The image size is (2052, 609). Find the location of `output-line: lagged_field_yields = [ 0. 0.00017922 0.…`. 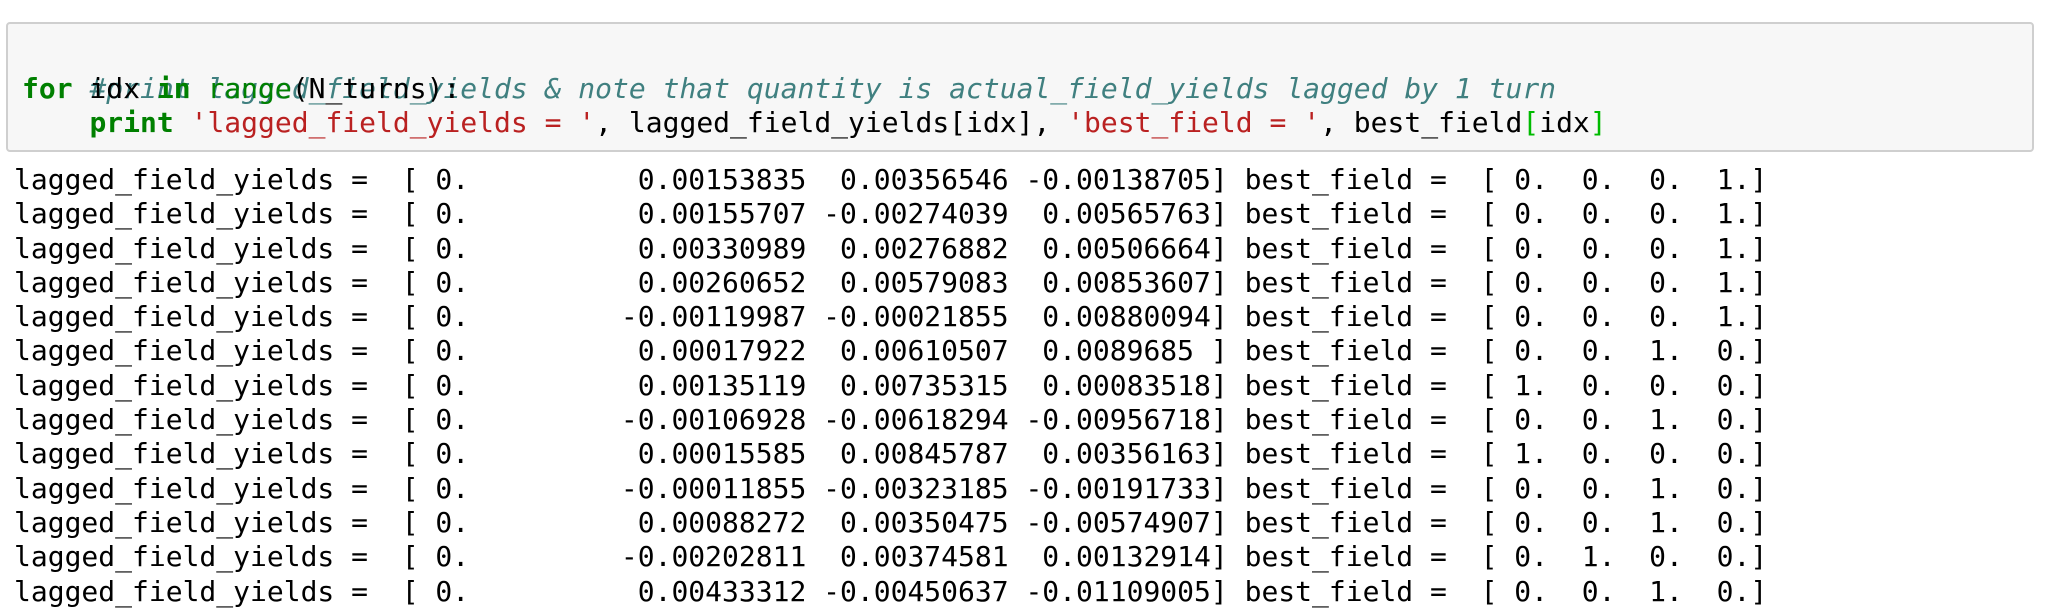

output-line: lagged_field_yields = [ 0. 0.00017922 0.… is located at coordinates (891, 351).